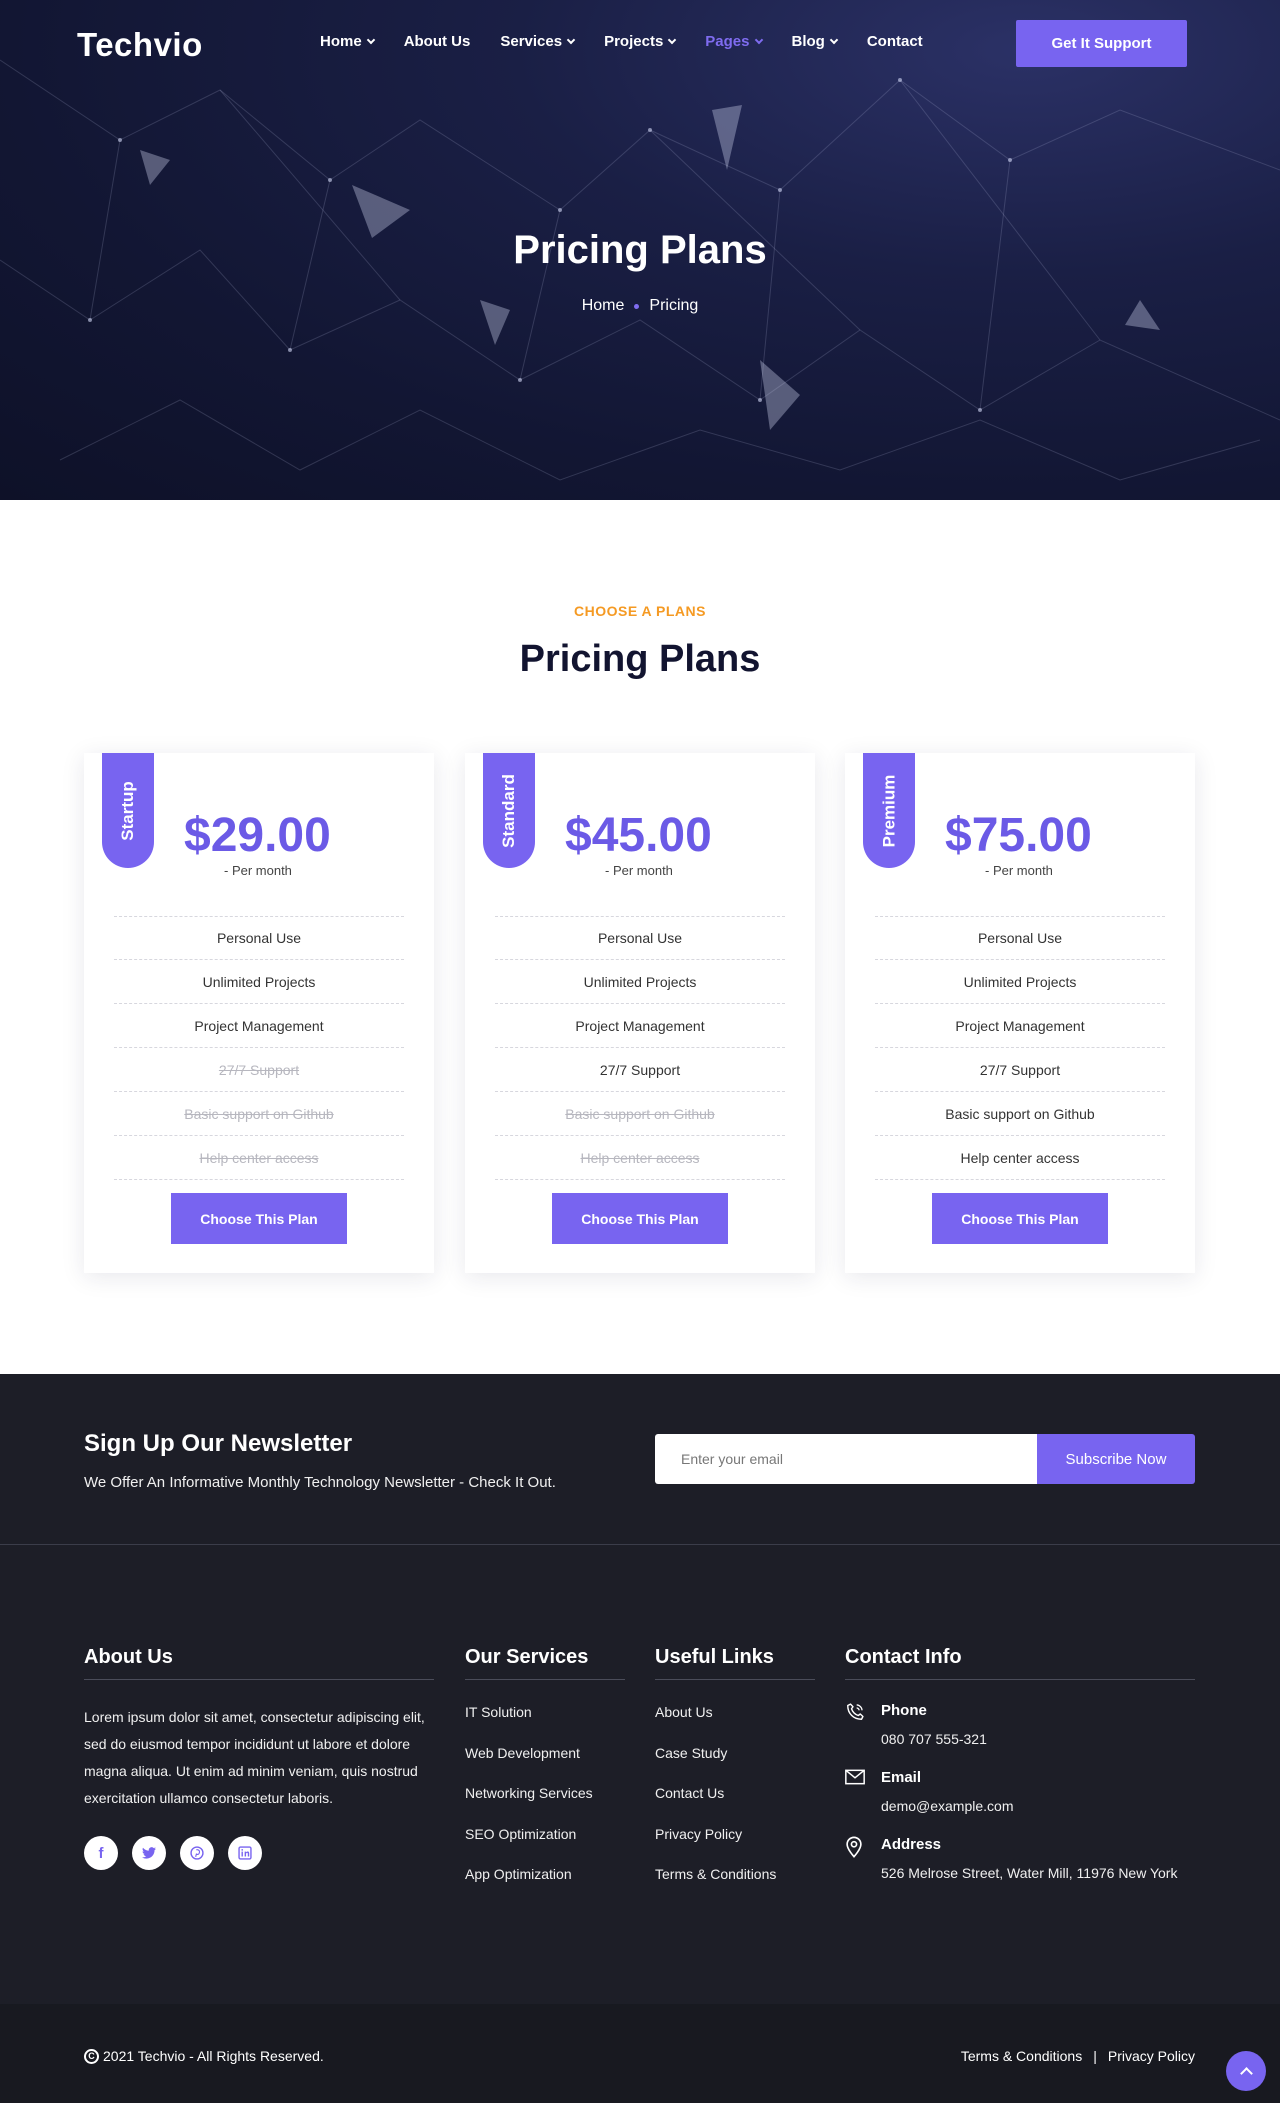  What do you see at coordinates (640, 1026) in the screenshot?
I see `feature-item: Project Management` at bounding box center [640, 1026].